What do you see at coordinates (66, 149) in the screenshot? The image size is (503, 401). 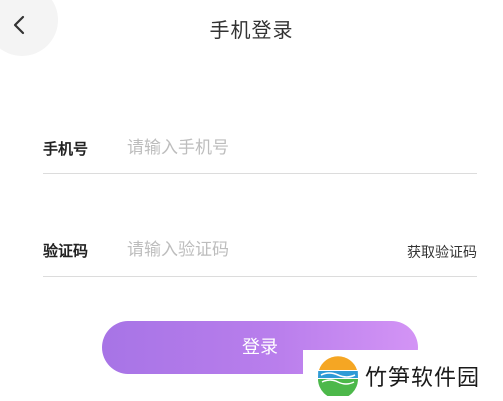 I see `phone-label: 手机号` at bounding box center [66, 149].